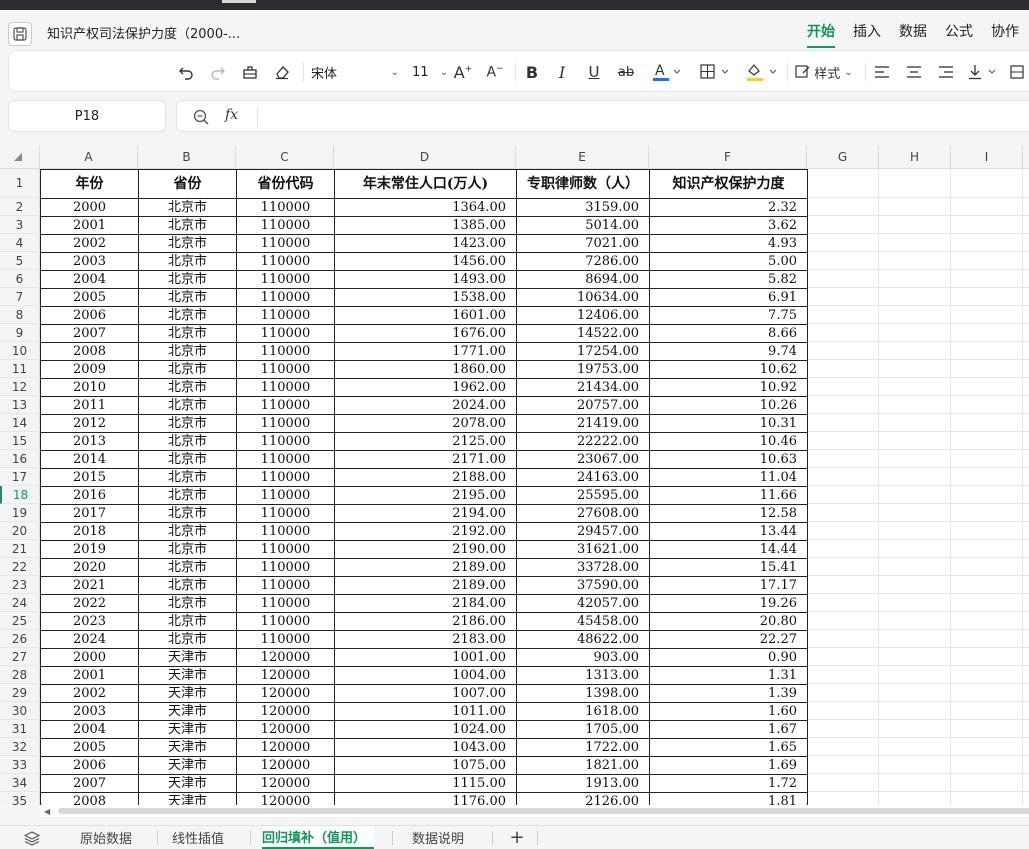 The height and width of the screenshot is (849, 1029). What do you see at coordinates (594, 72) in the screenshot?
I see `underline-icon: U` at bounding box center [594, 72].